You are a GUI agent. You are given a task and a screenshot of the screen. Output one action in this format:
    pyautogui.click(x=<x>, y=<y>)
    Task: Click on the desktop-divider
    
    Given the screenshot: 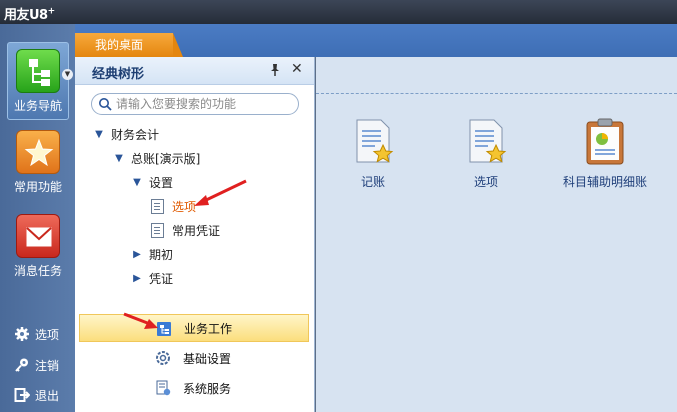 What is the action you would take?
    pyautogui.click(x=496, y=93)
    